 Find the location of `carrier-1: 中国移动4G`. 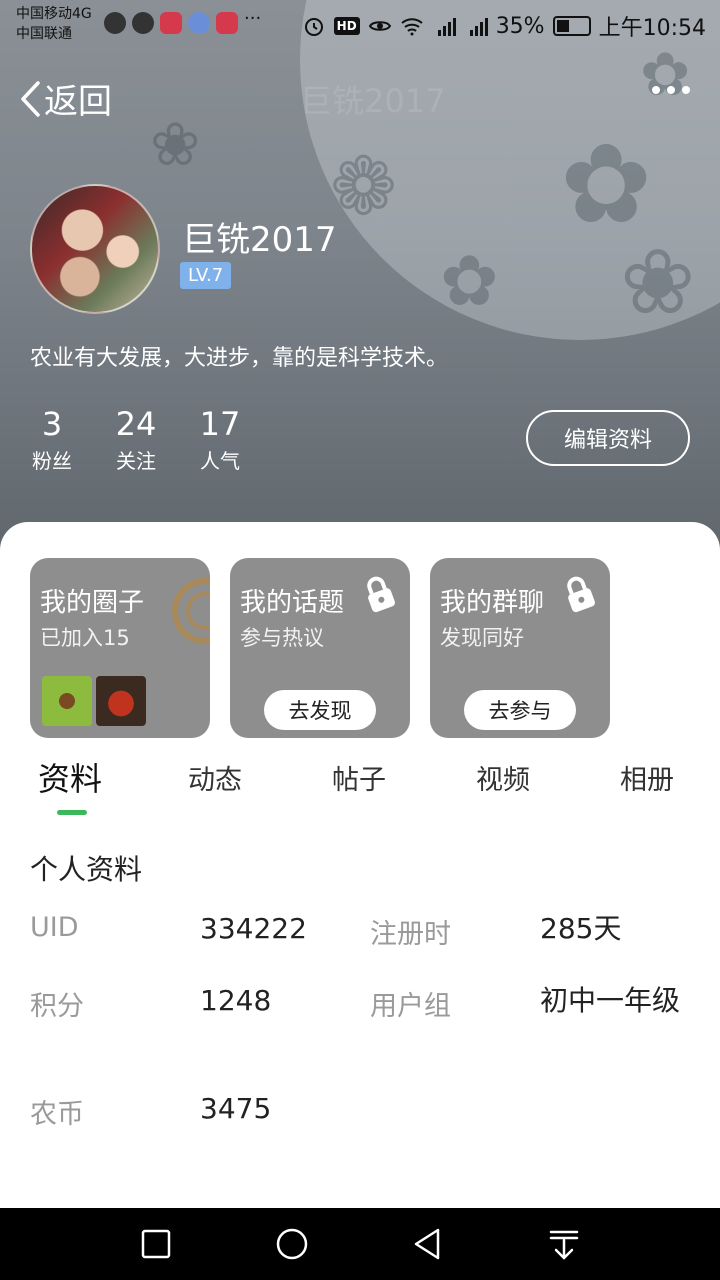

carrier-1: 中国移动4G is located at coordinates (54, 14).